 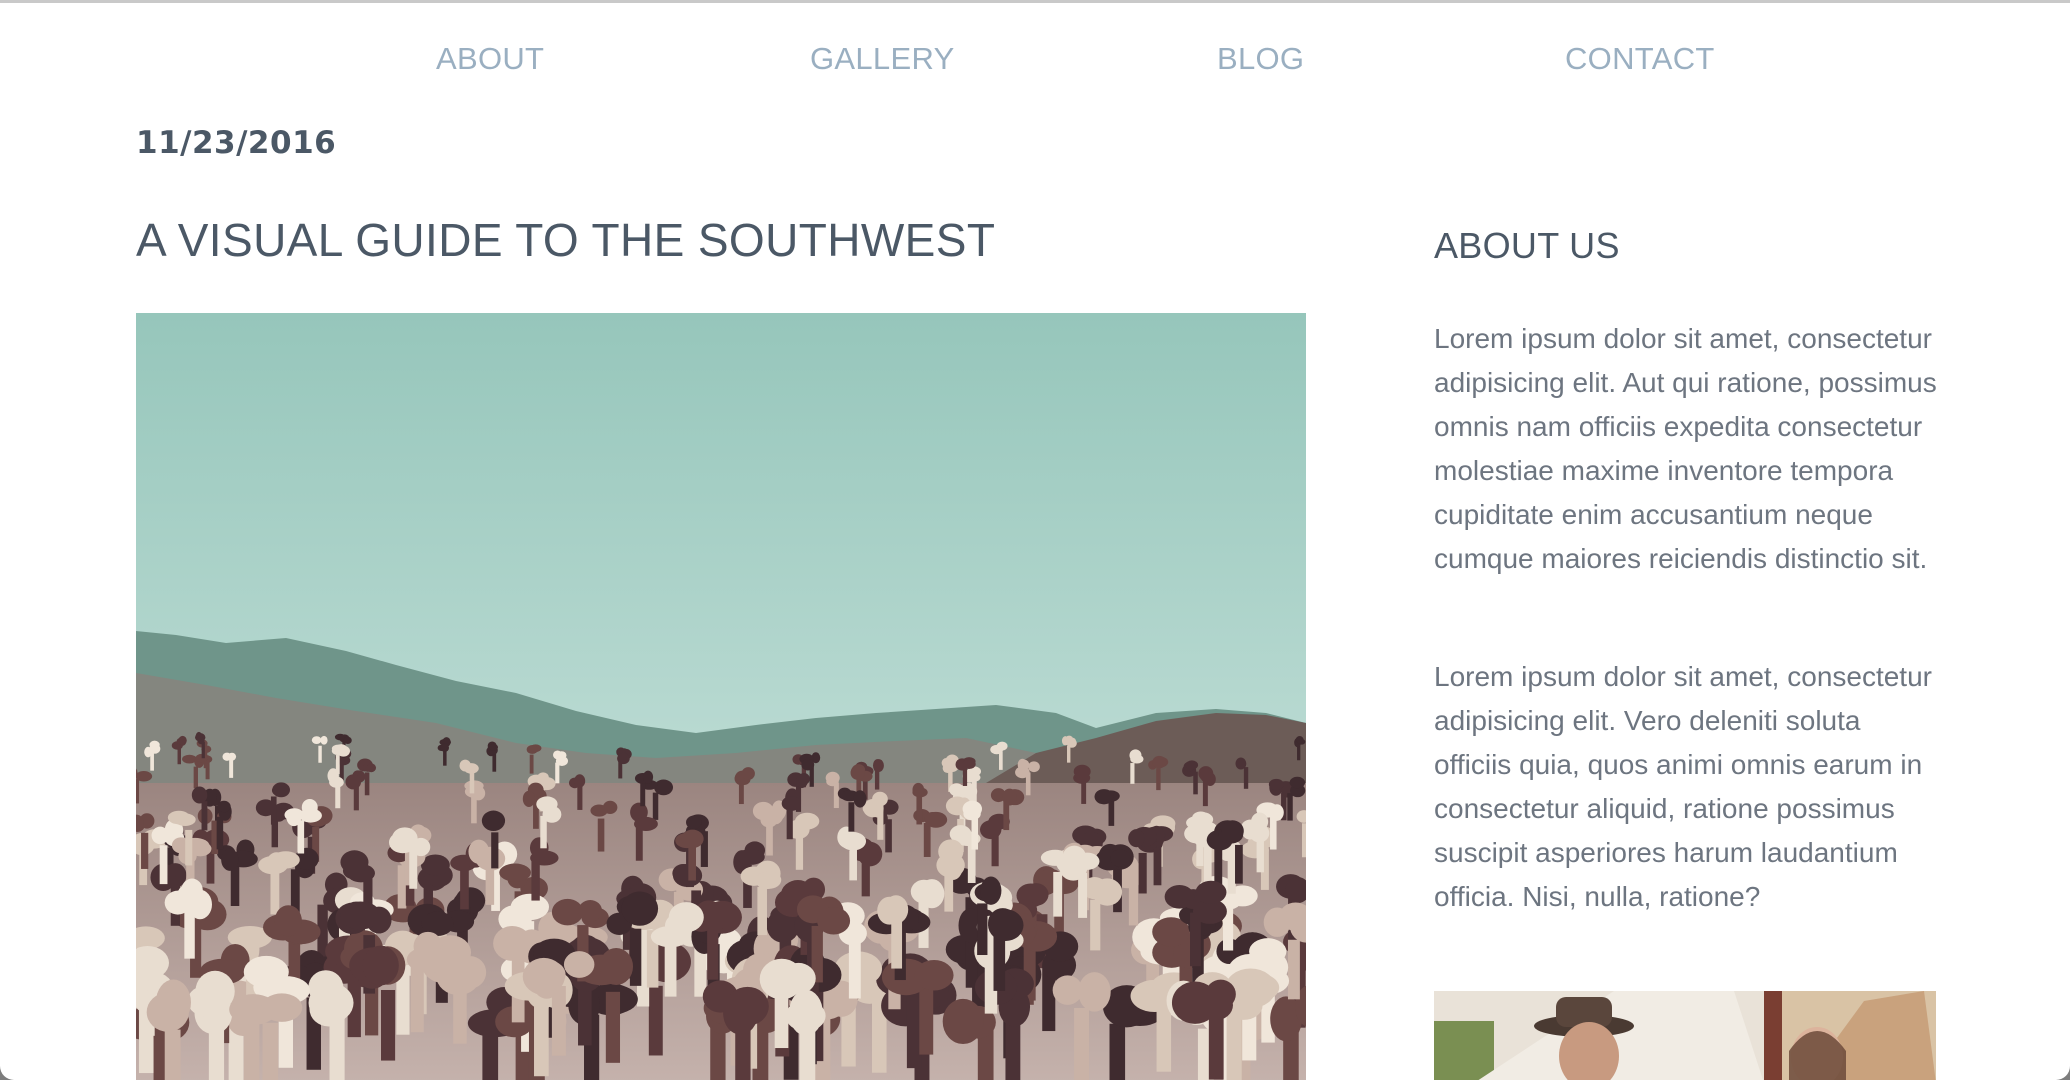 What do you see at coordinates (1035, 66) in the screenshot?
I see `main-nav: ABOUT GALLERY BLOG CONTACT` at bounding box center [1035, 66].